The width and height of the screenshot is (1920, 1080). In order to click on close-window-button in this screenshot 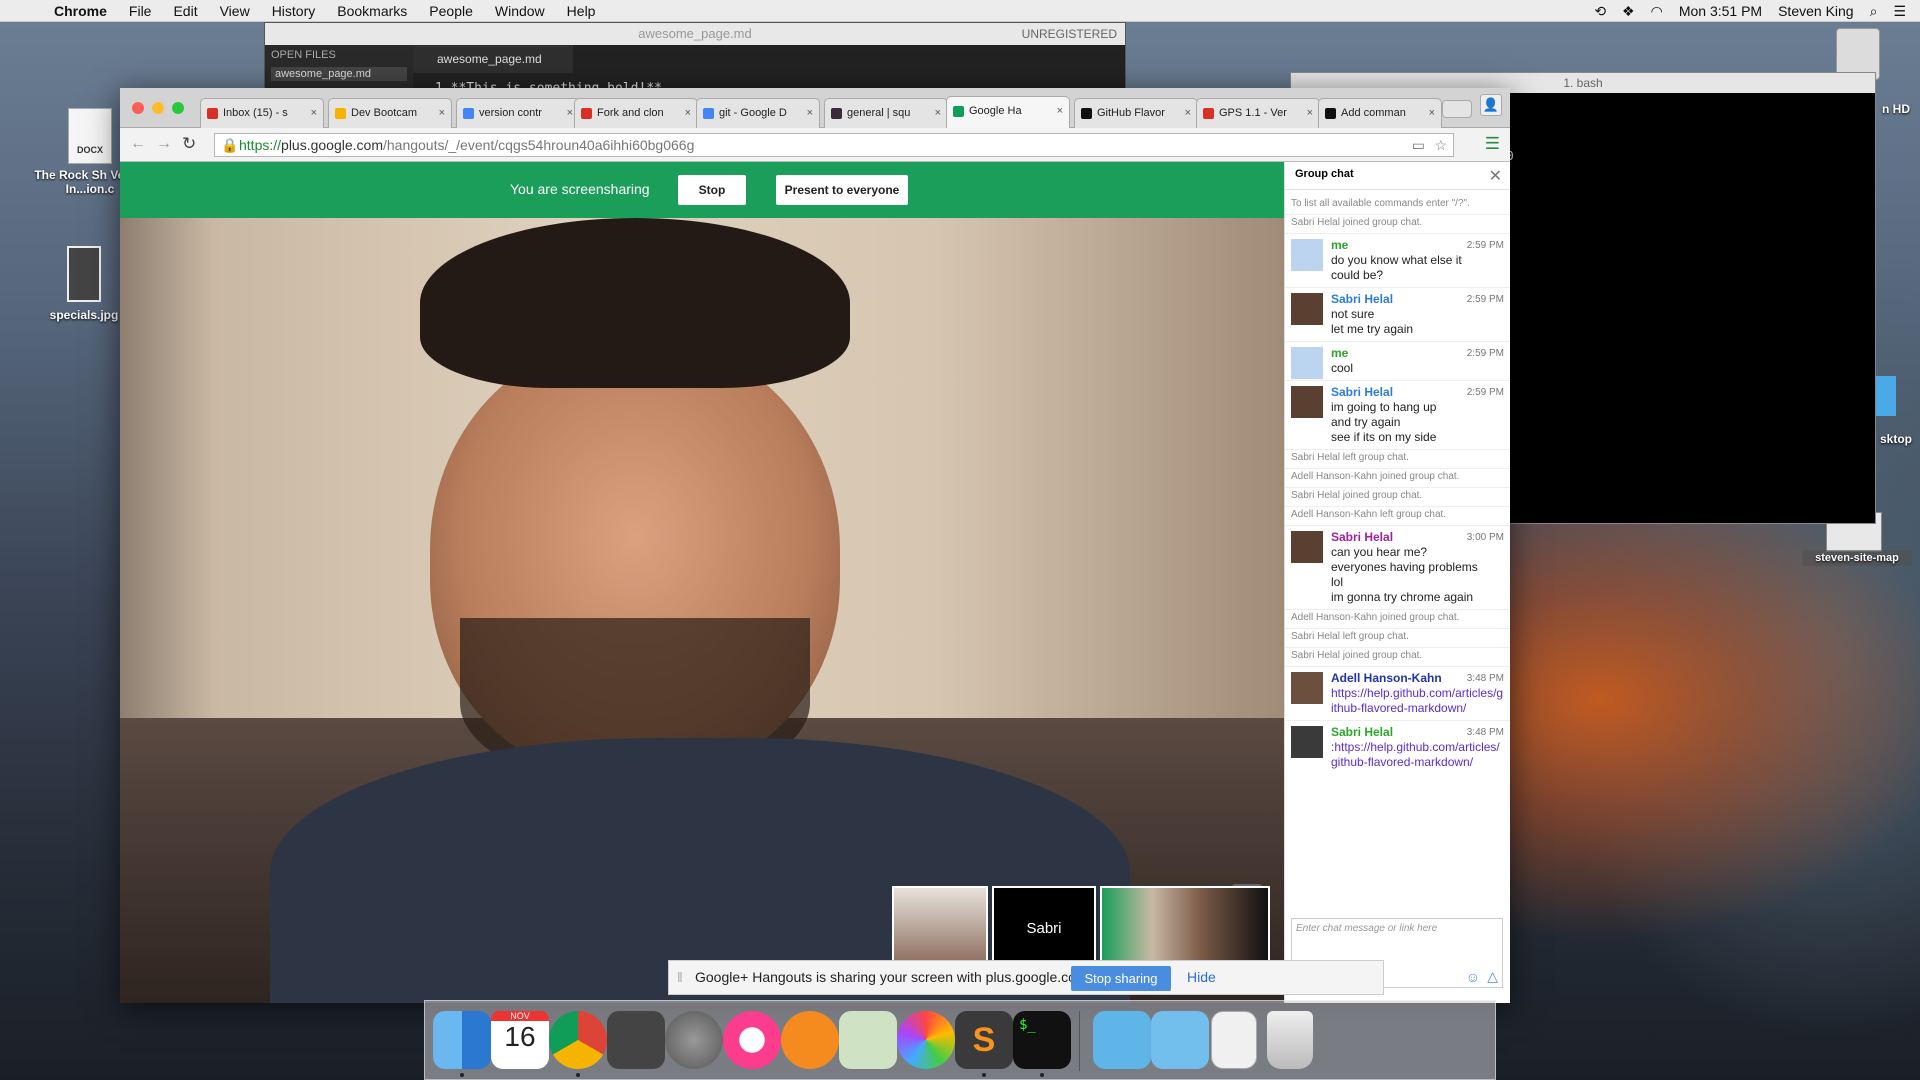, I will do `click(138, 108)`.